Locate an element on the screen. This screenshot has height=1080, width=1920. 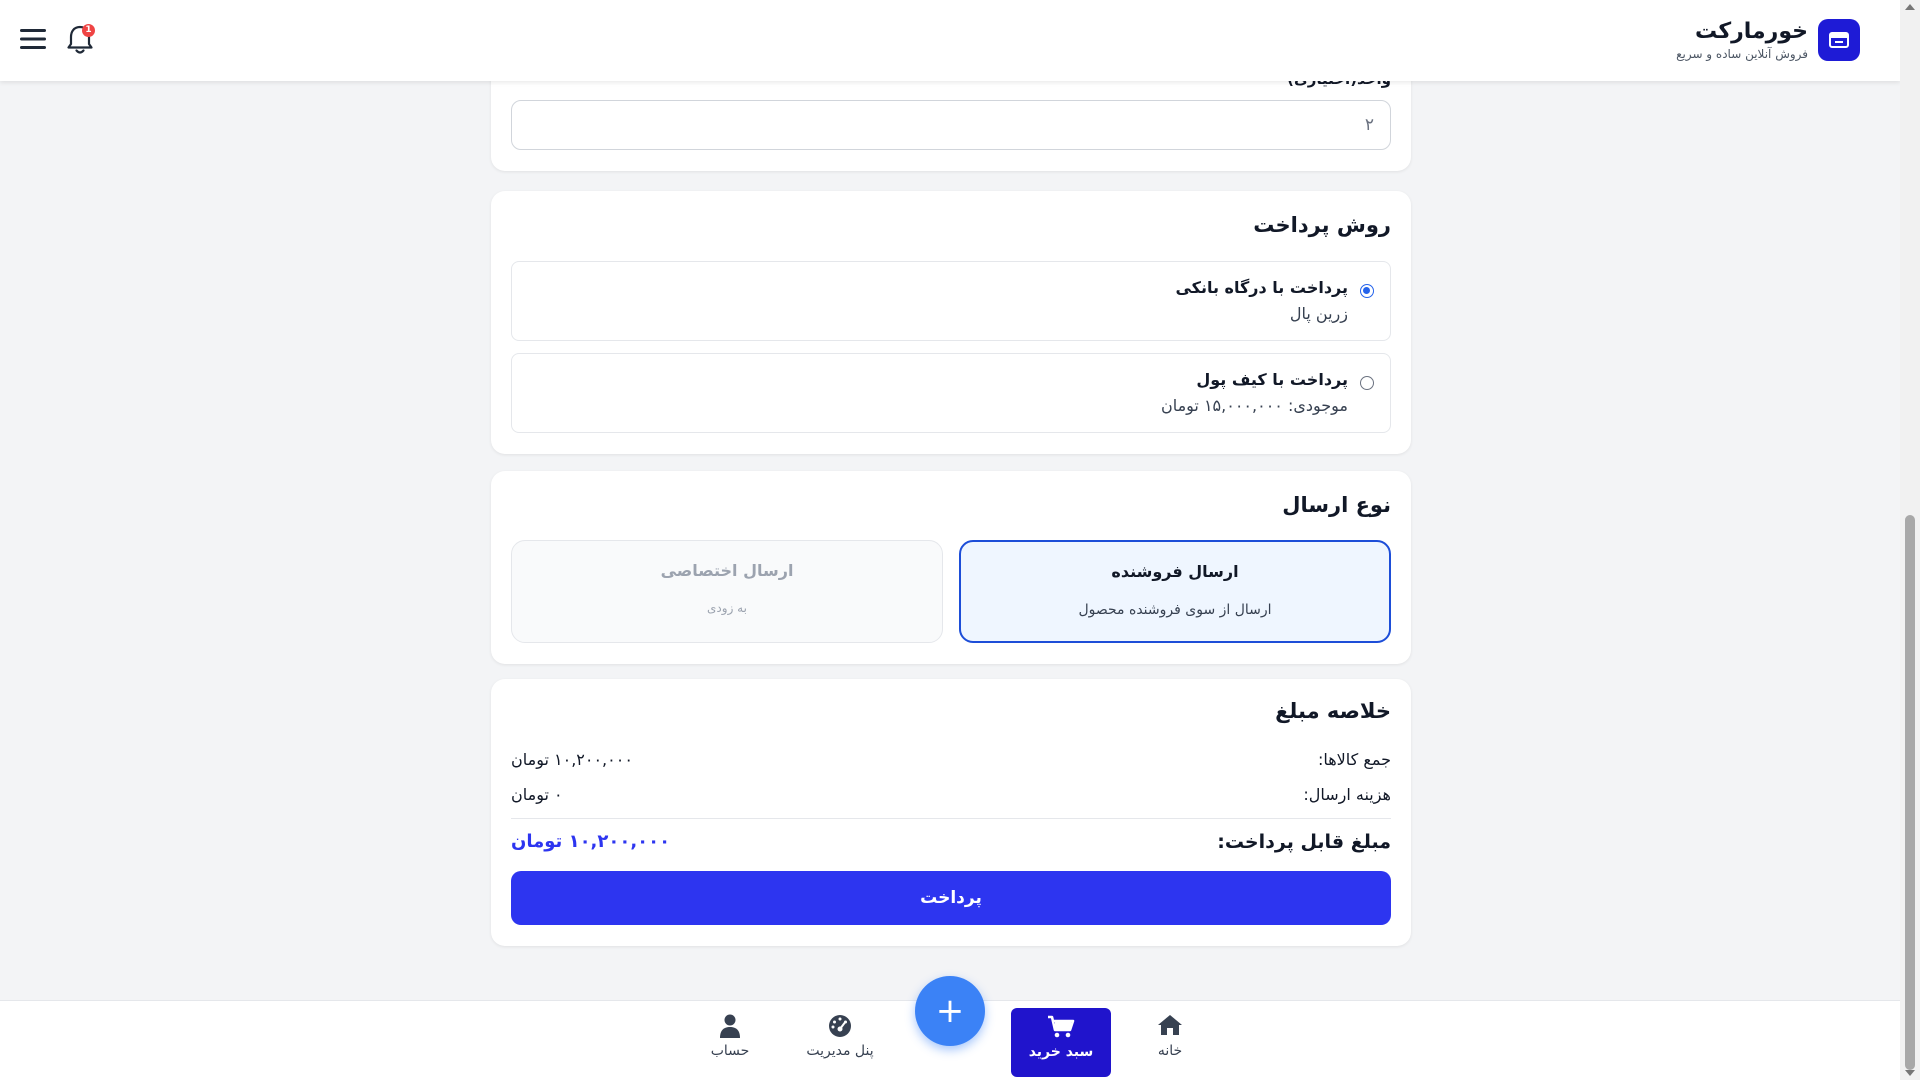
nav-admin-label: پنل مدیریت is located at coordinates (840, 1051).